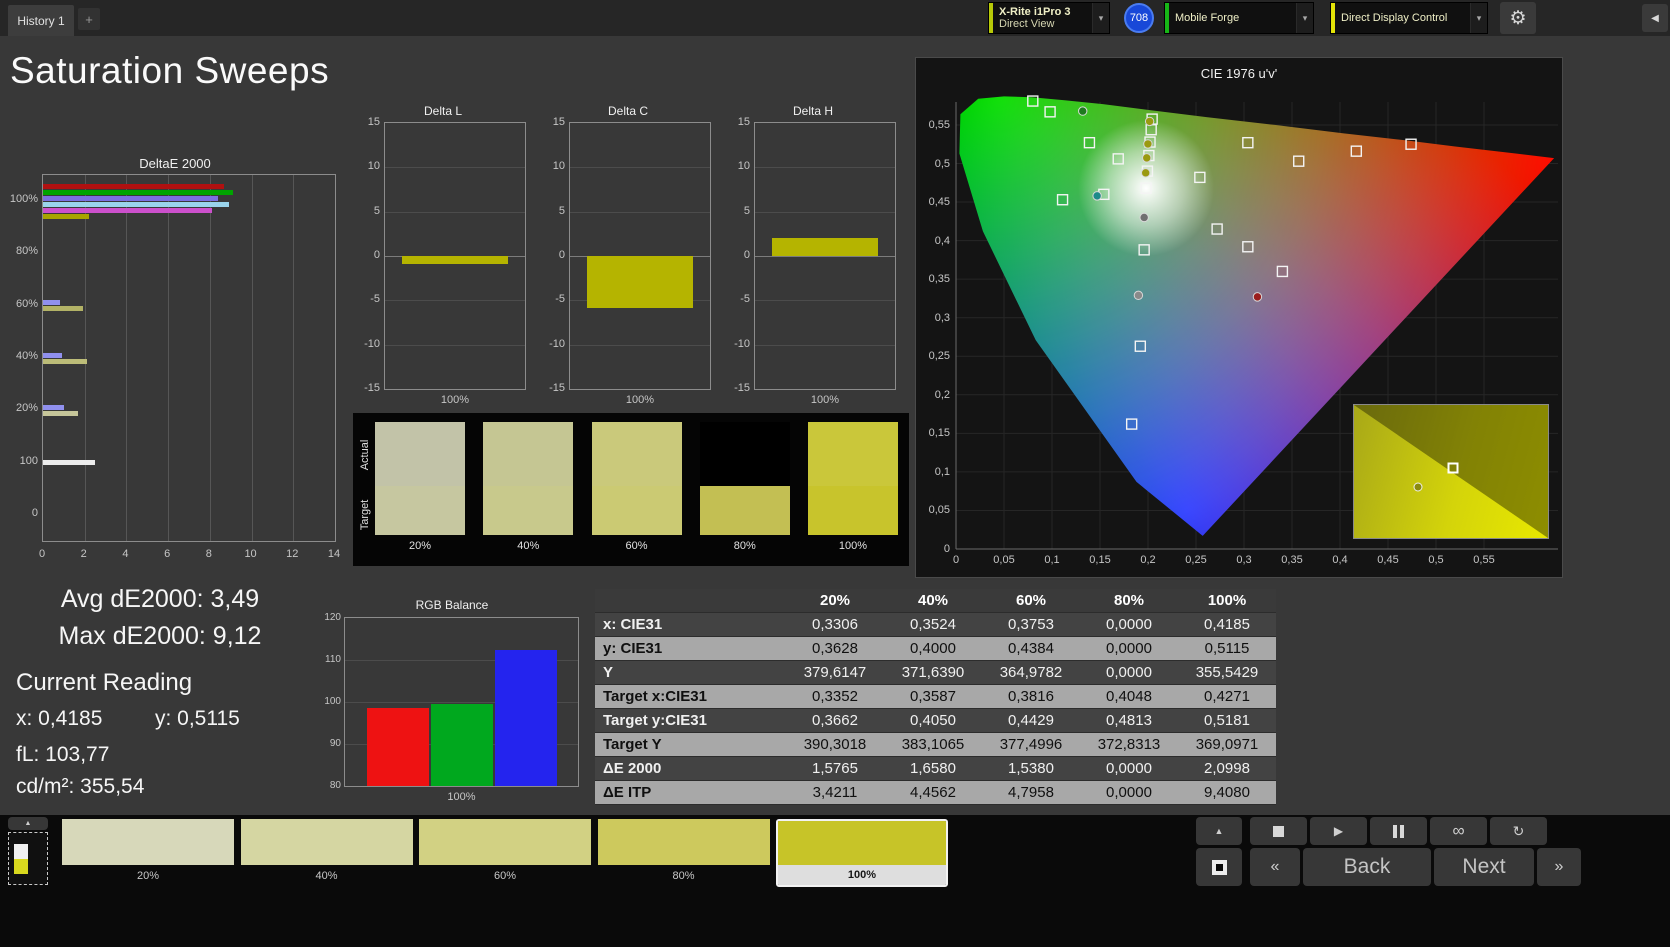 The width and height of the screenshot is (1670, 947). What do you see at coordinates (125, 554) in the screenshot?
I see `x-tick-label: 4` at bounding box center [125, 554].